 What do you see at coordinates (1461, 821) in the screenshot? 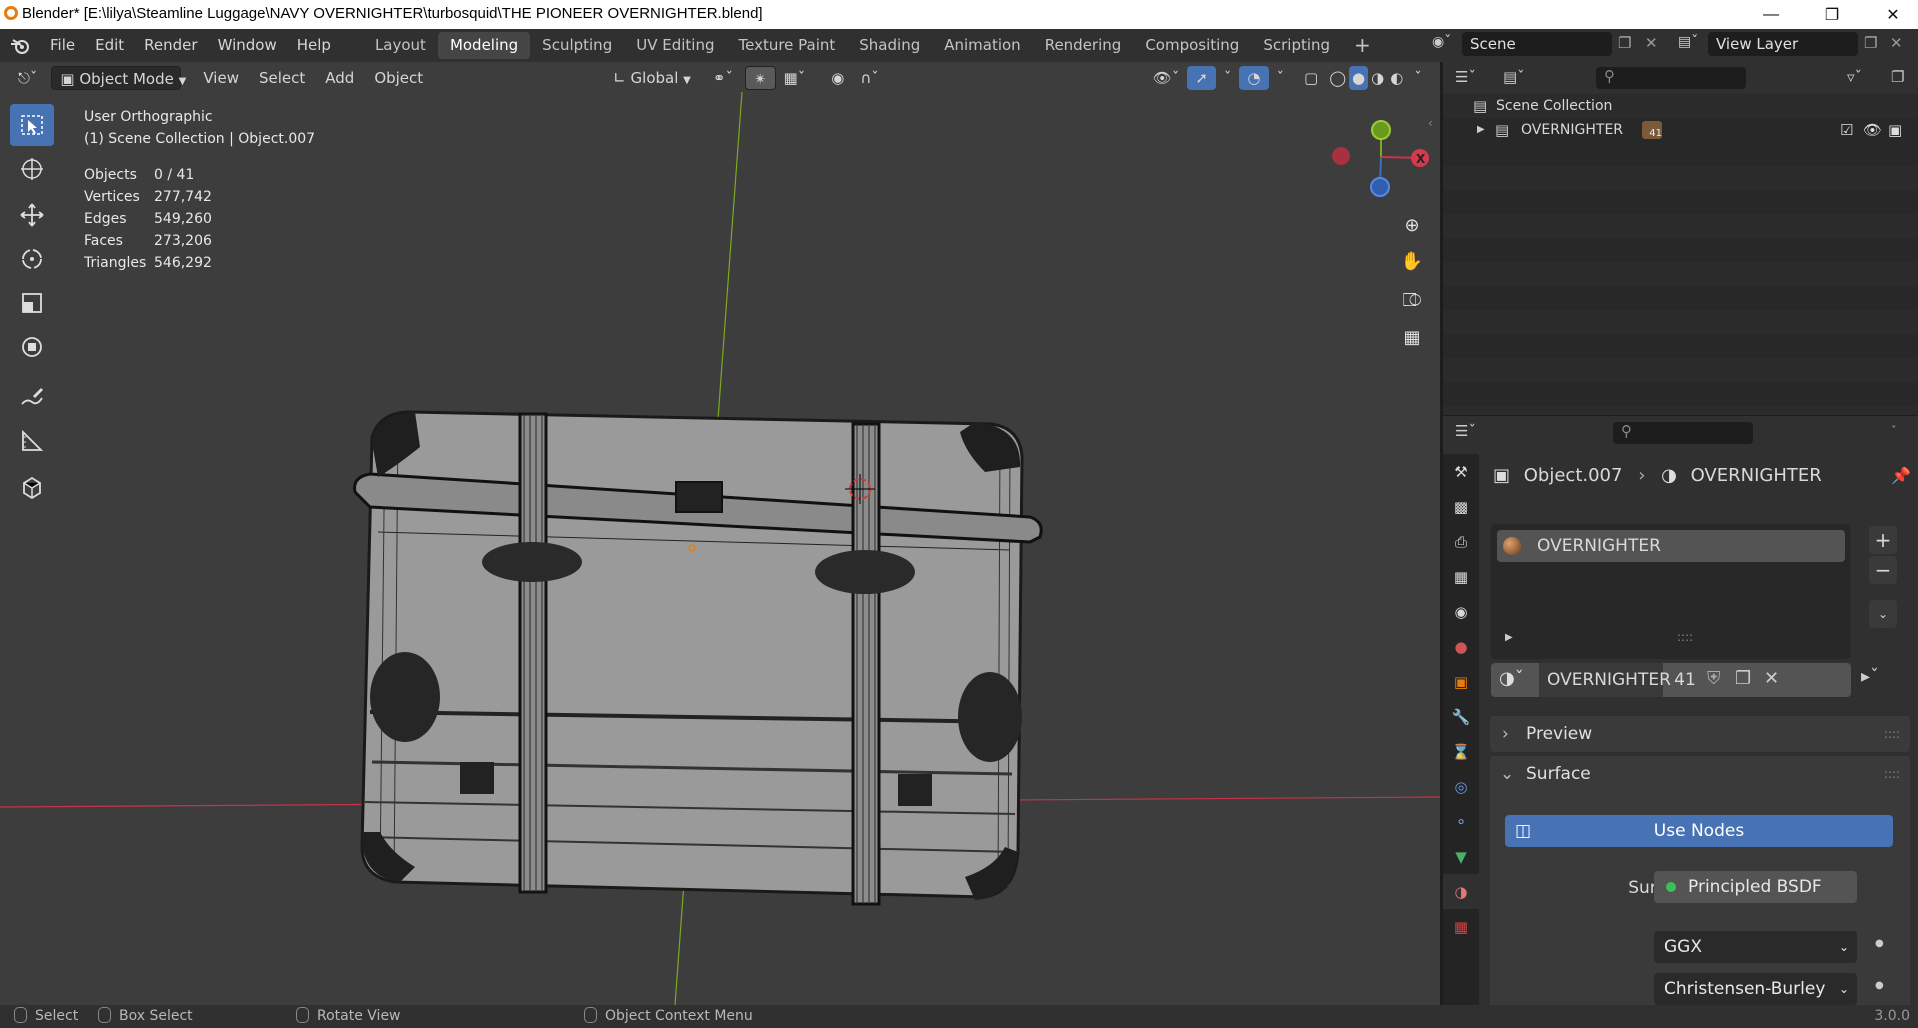
I see `constraints-tab-icon: ⚬` at bounding box center [1461, 821].